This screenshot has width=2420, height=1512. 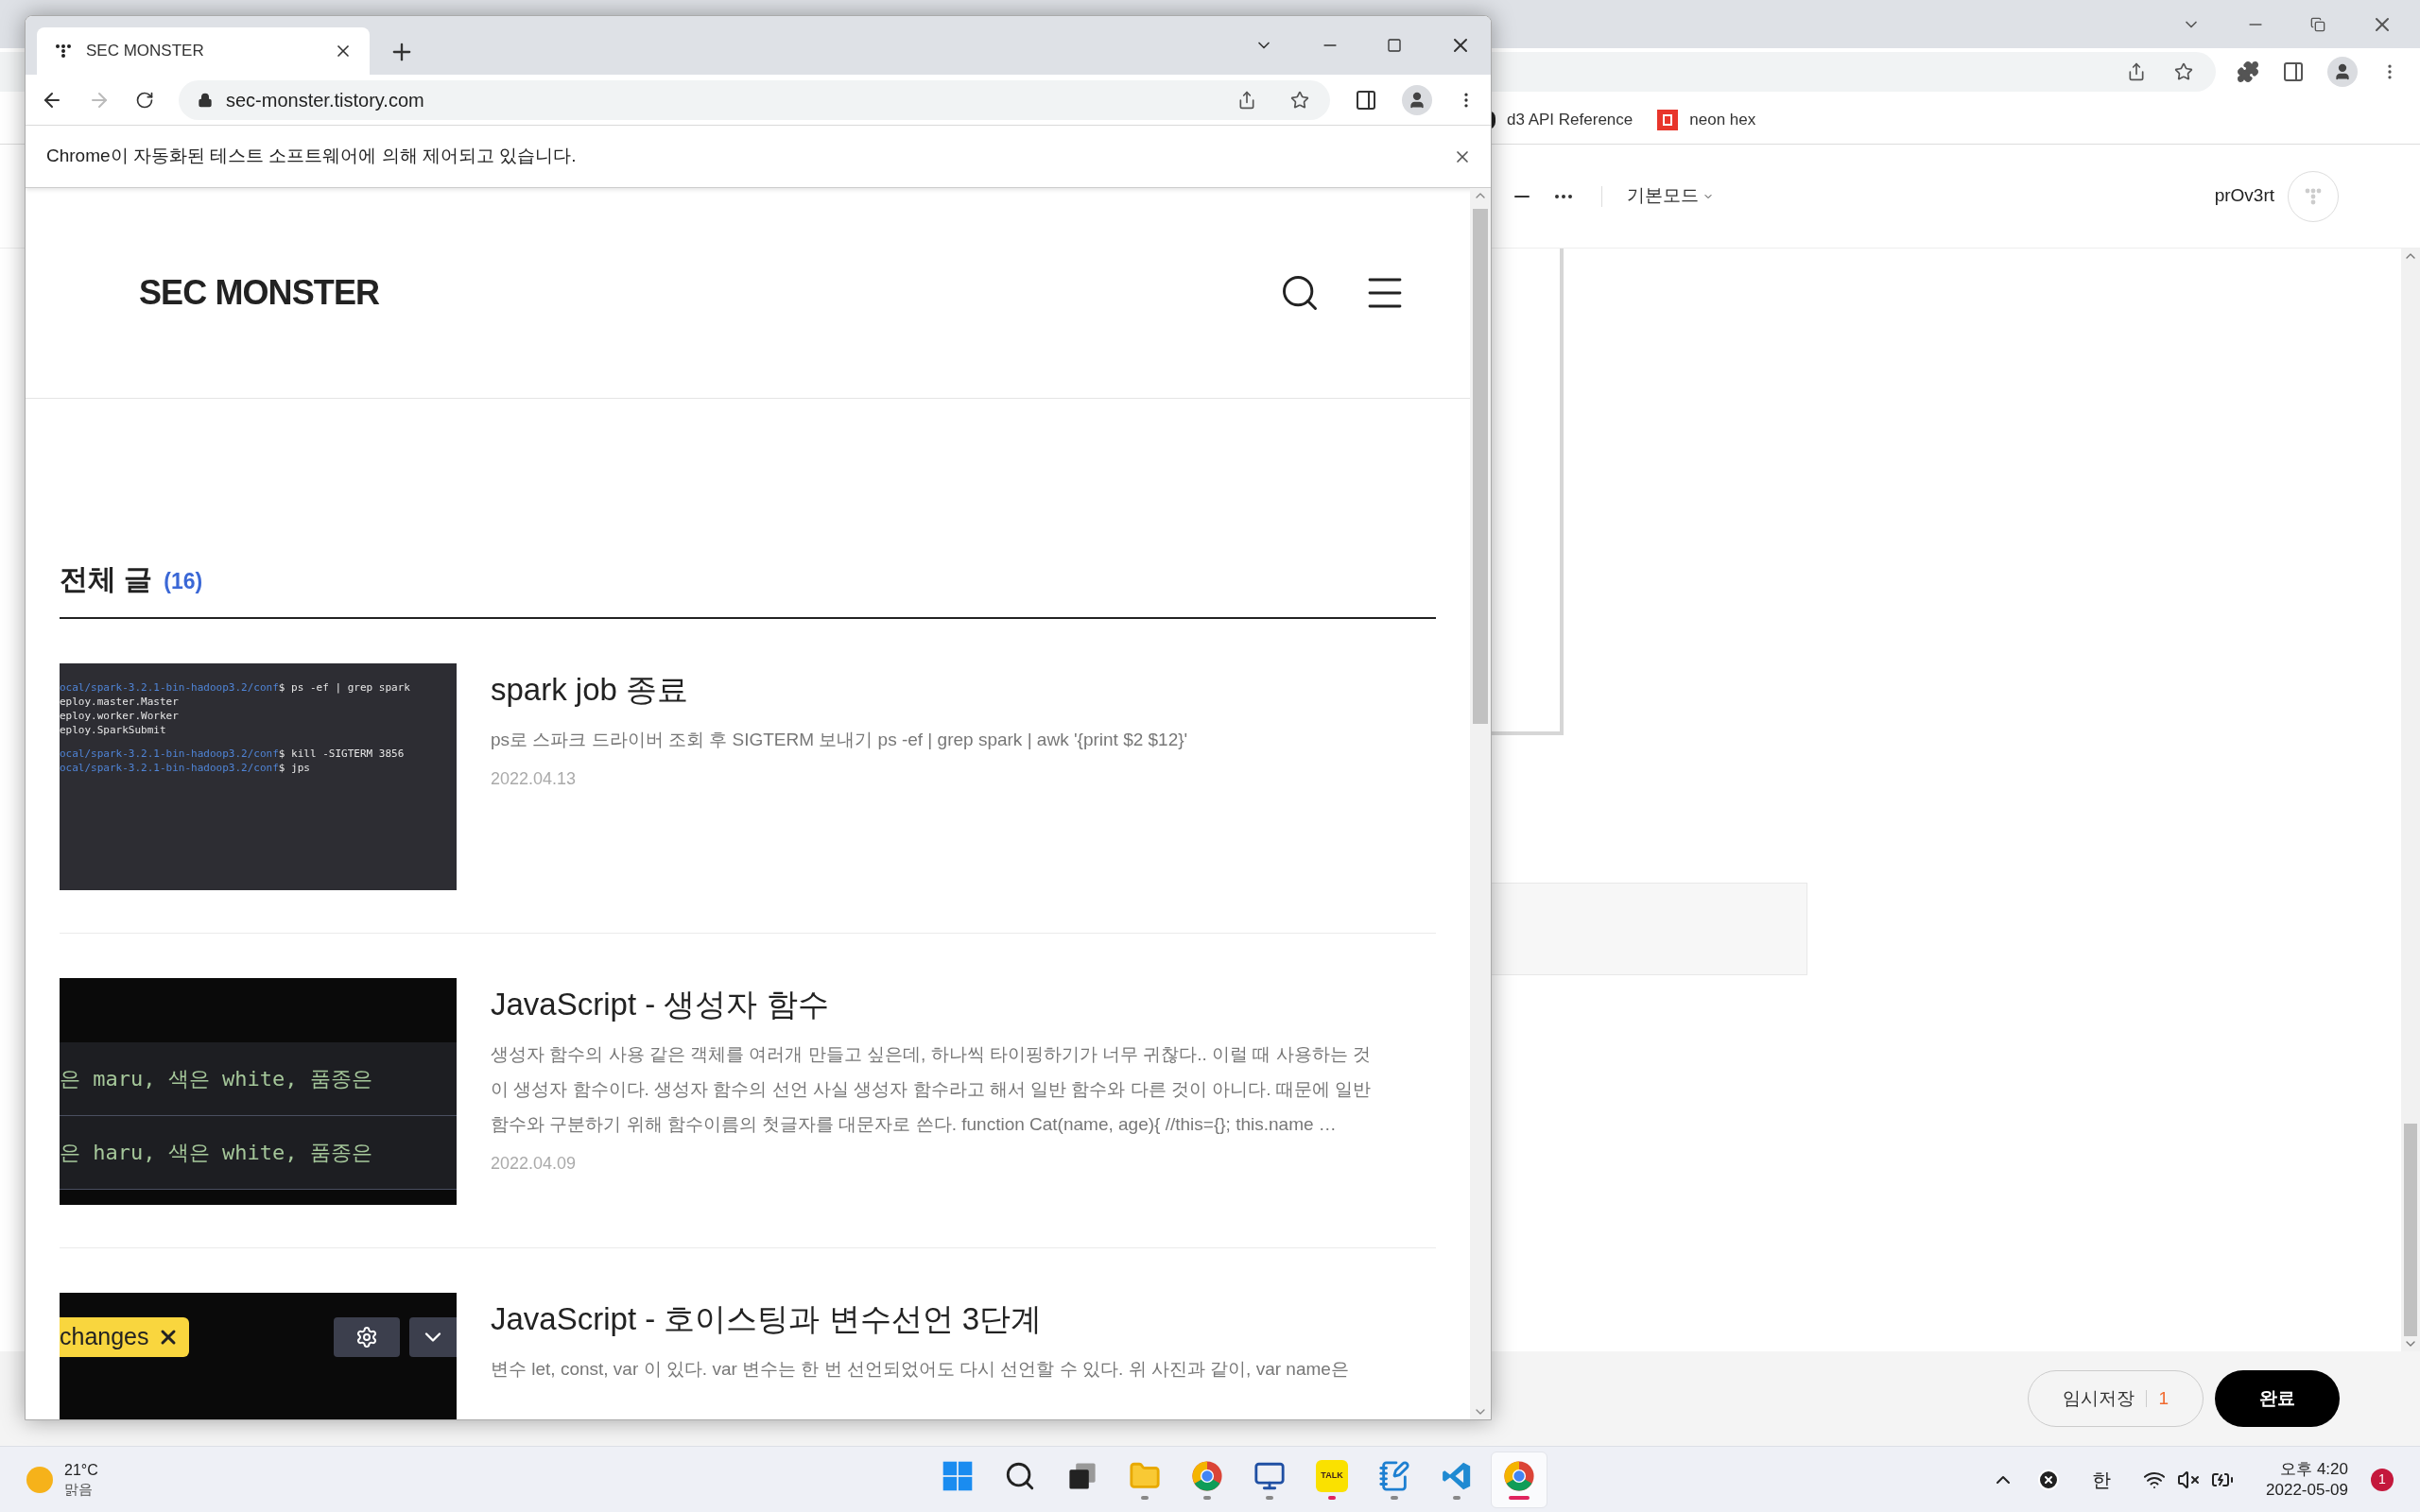 I want to click on terminal-line: eploy.SparkSubmit, so click(x=113, y=730).